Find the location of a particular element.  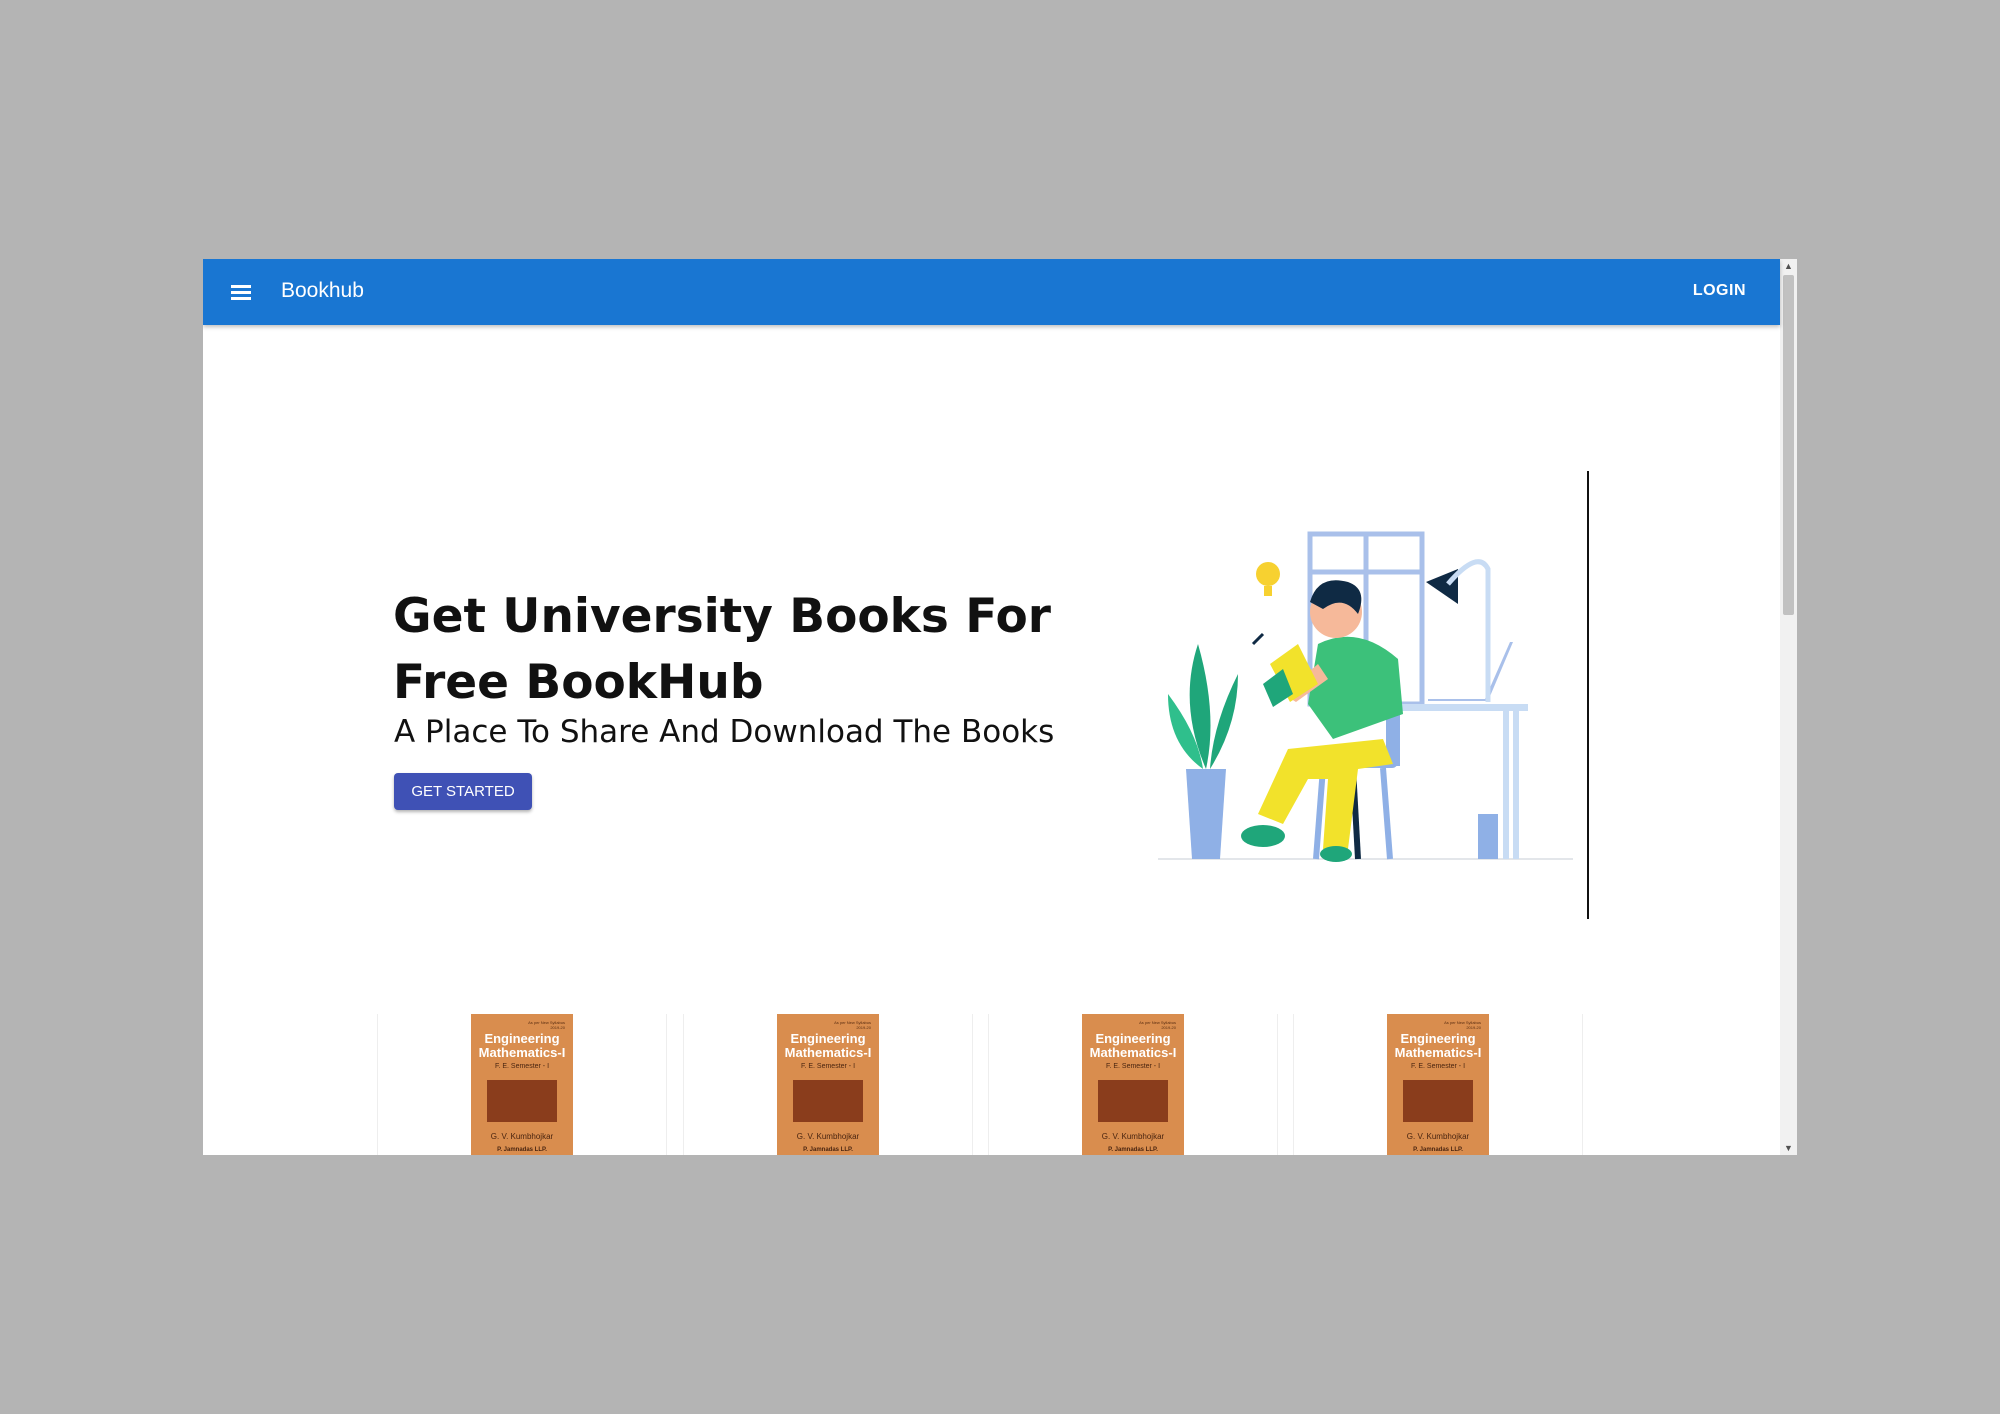

get-started-button: GET STARTED is located at coordinates (463, 791).